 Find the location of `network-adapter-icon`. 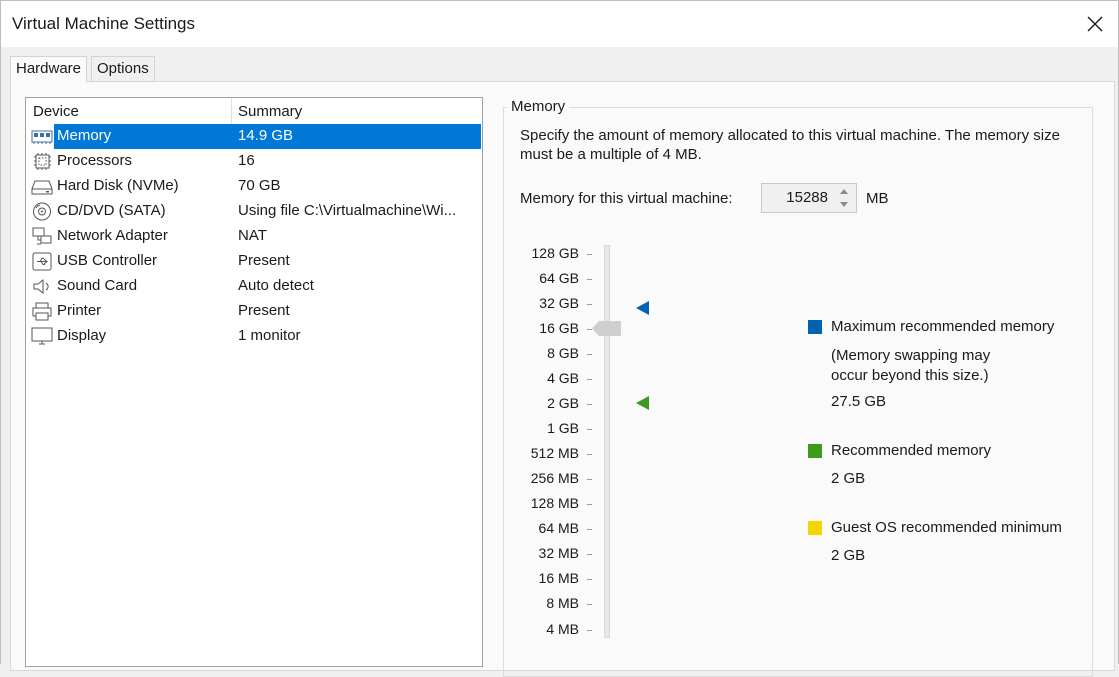

network-adapter-icon is located at coordinates (42, 236).